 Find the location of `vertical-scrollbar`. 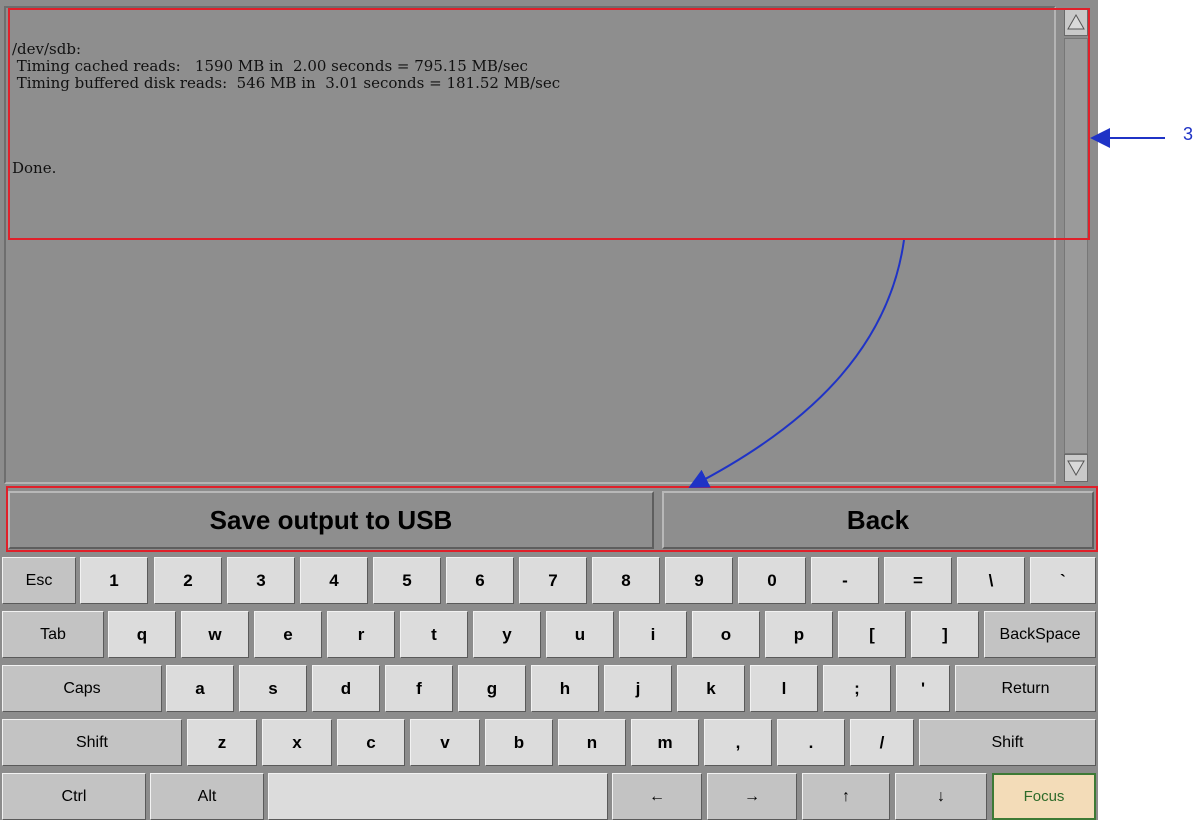

vertical-scrollbar is located at coordinates (1077, 245).